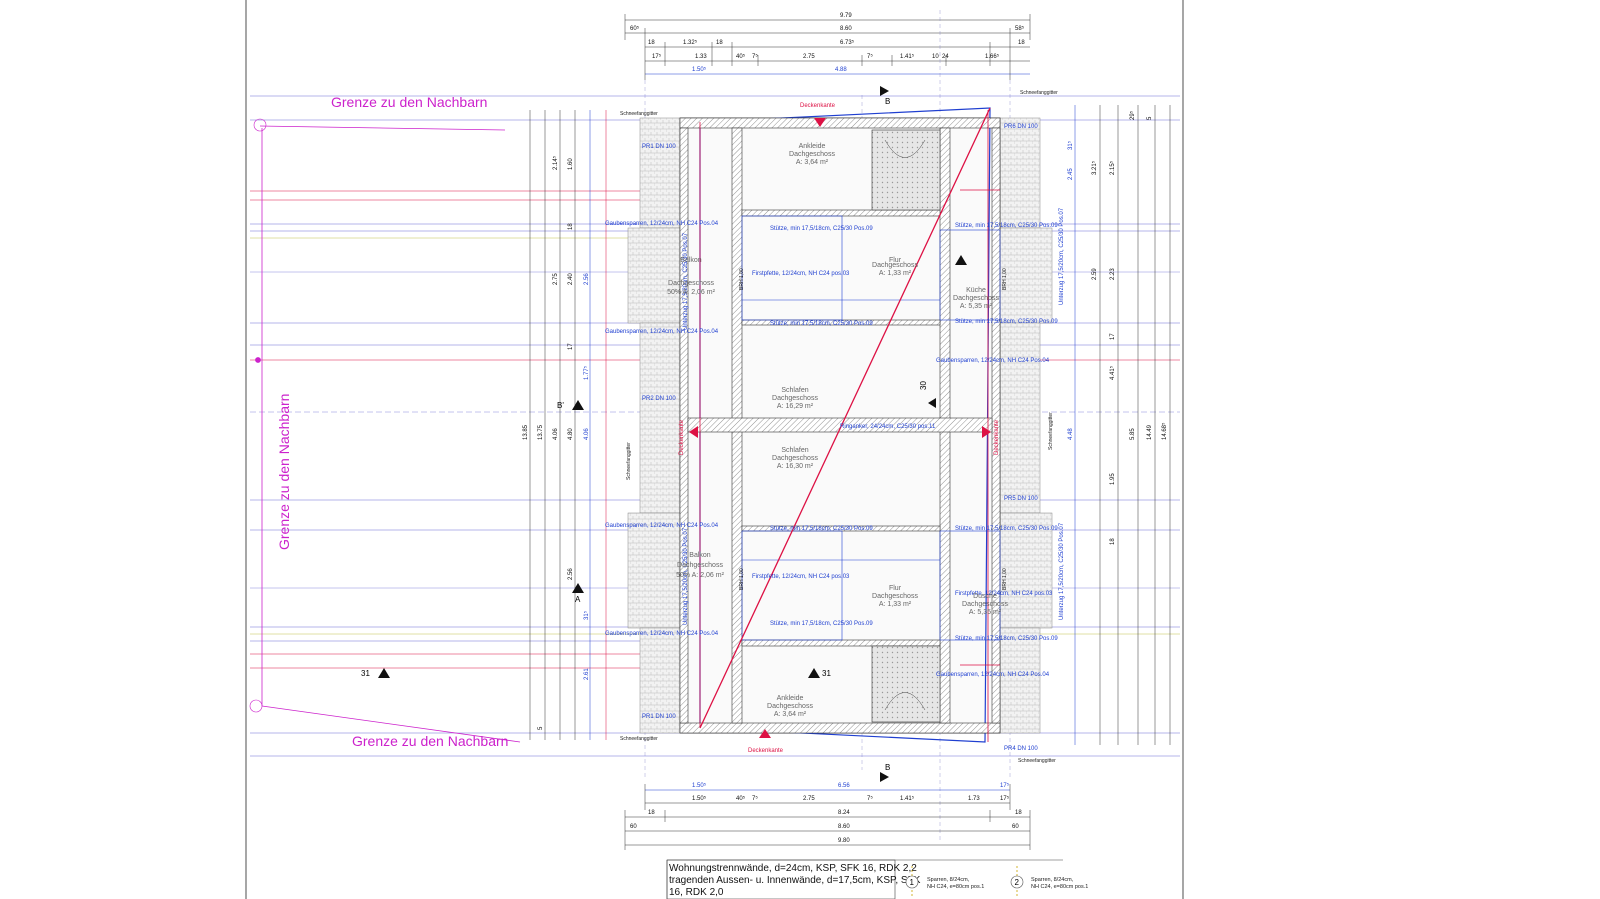  What do you see at coordinates (741, 56) in the screenshot?
I see `dim-top-r4-c: 40⁵` at bounding box center [741, 56].